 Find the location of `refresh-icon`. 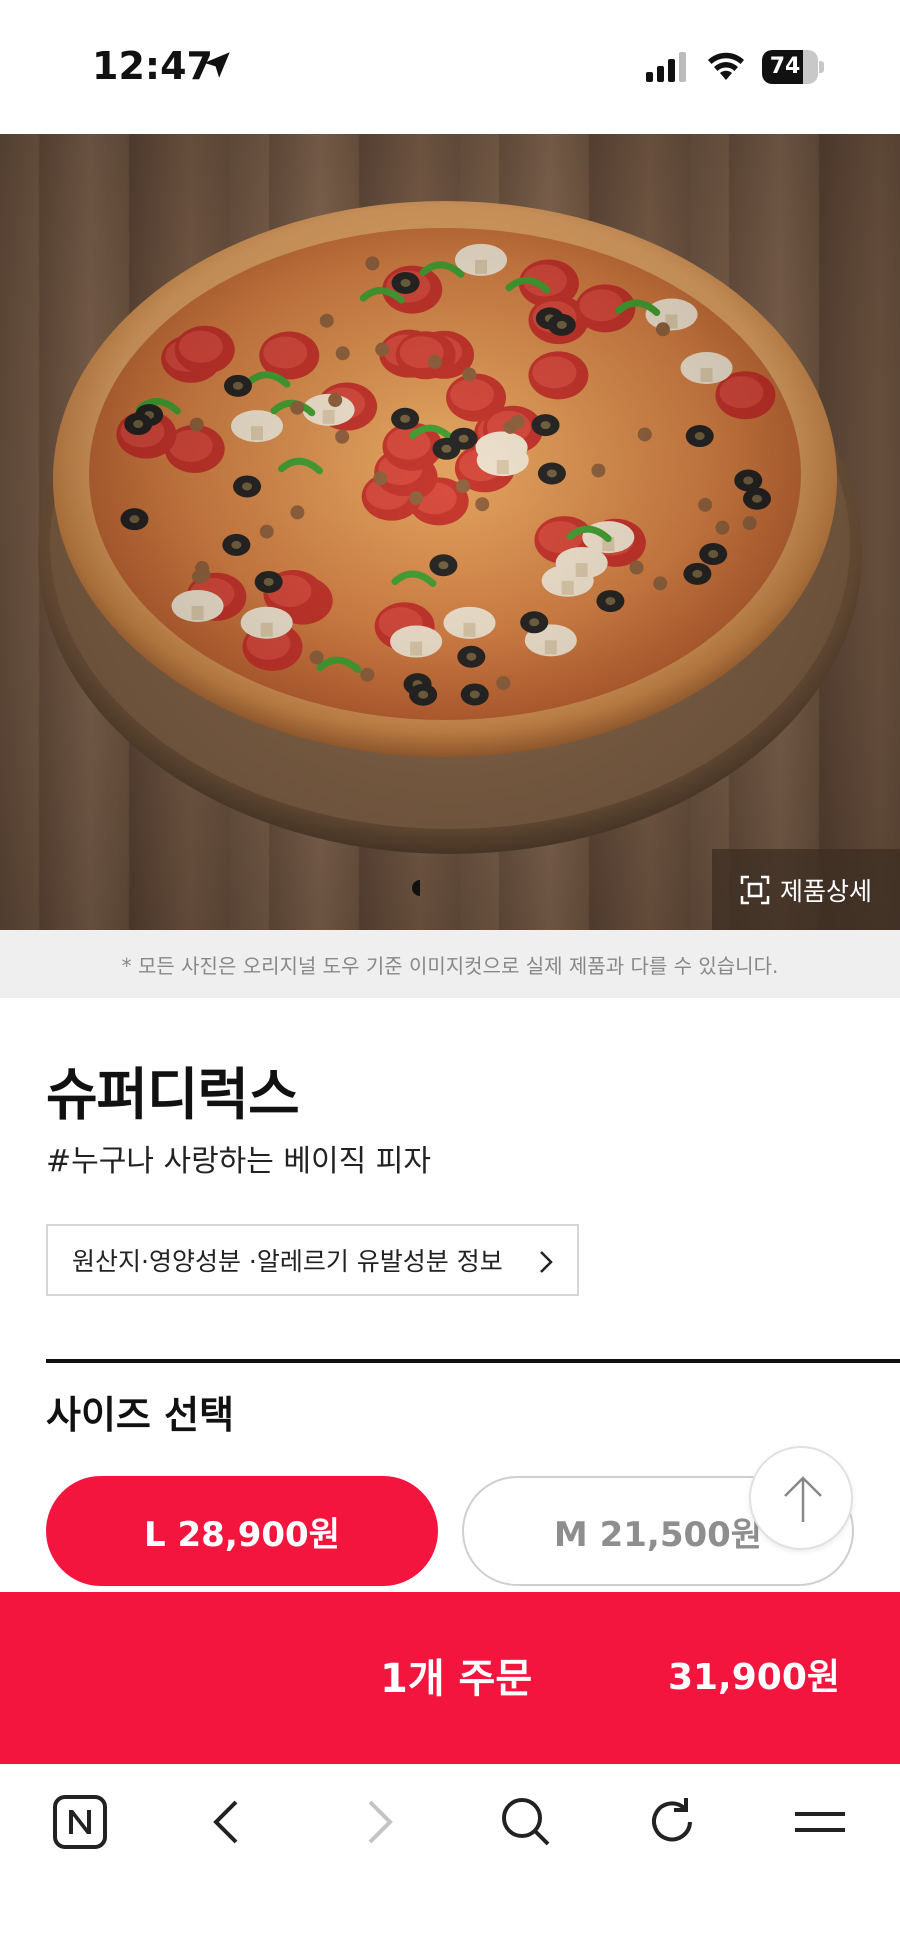

refresh-icon is located at coordinates (672, 1822).